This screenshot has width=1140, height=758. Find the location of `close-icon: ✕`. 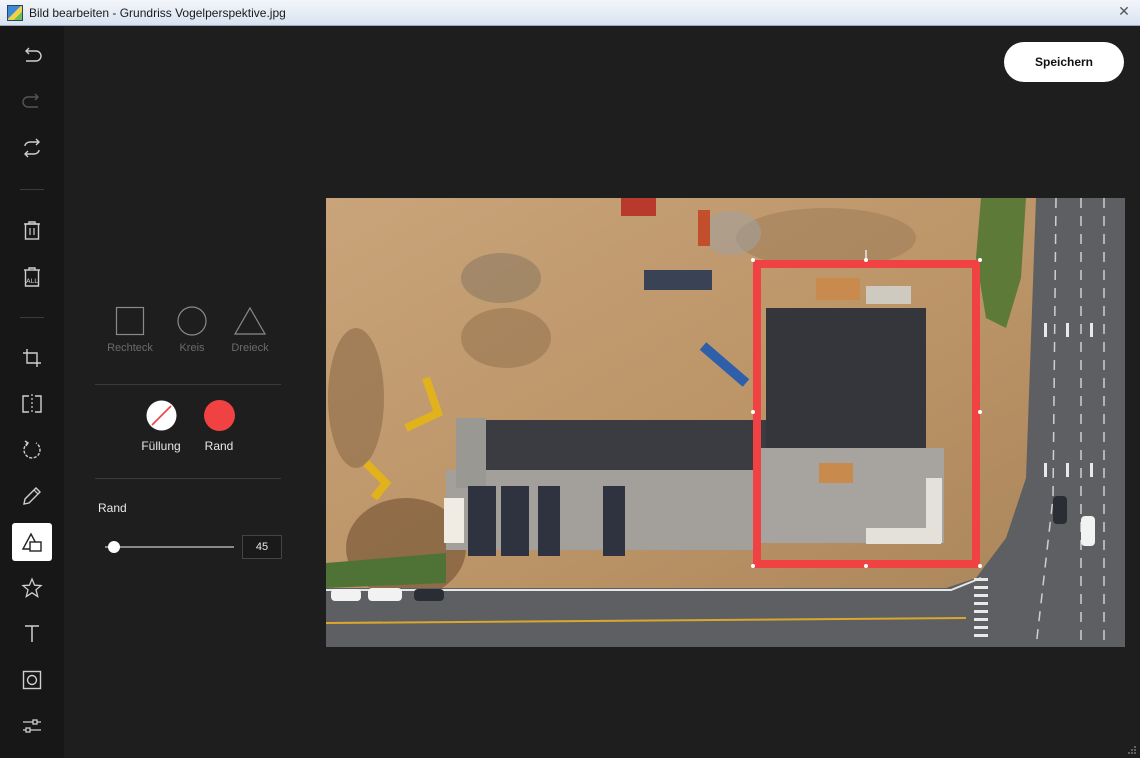

close-icon: ✕ is located at coordinates (1124, 12).